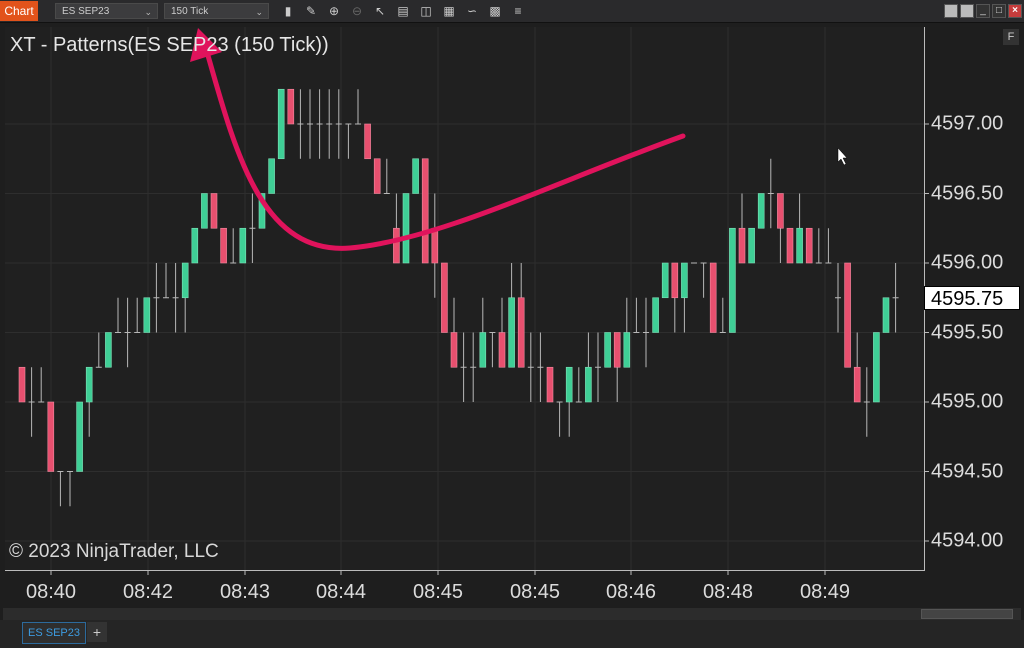 Image resolution: width=1024 pixels, height=648 pixels. What do you see at coordinates (967, 332) in the screenshot?
I see `price-tick-label: 4595.50` at bounding box center [967, 332].